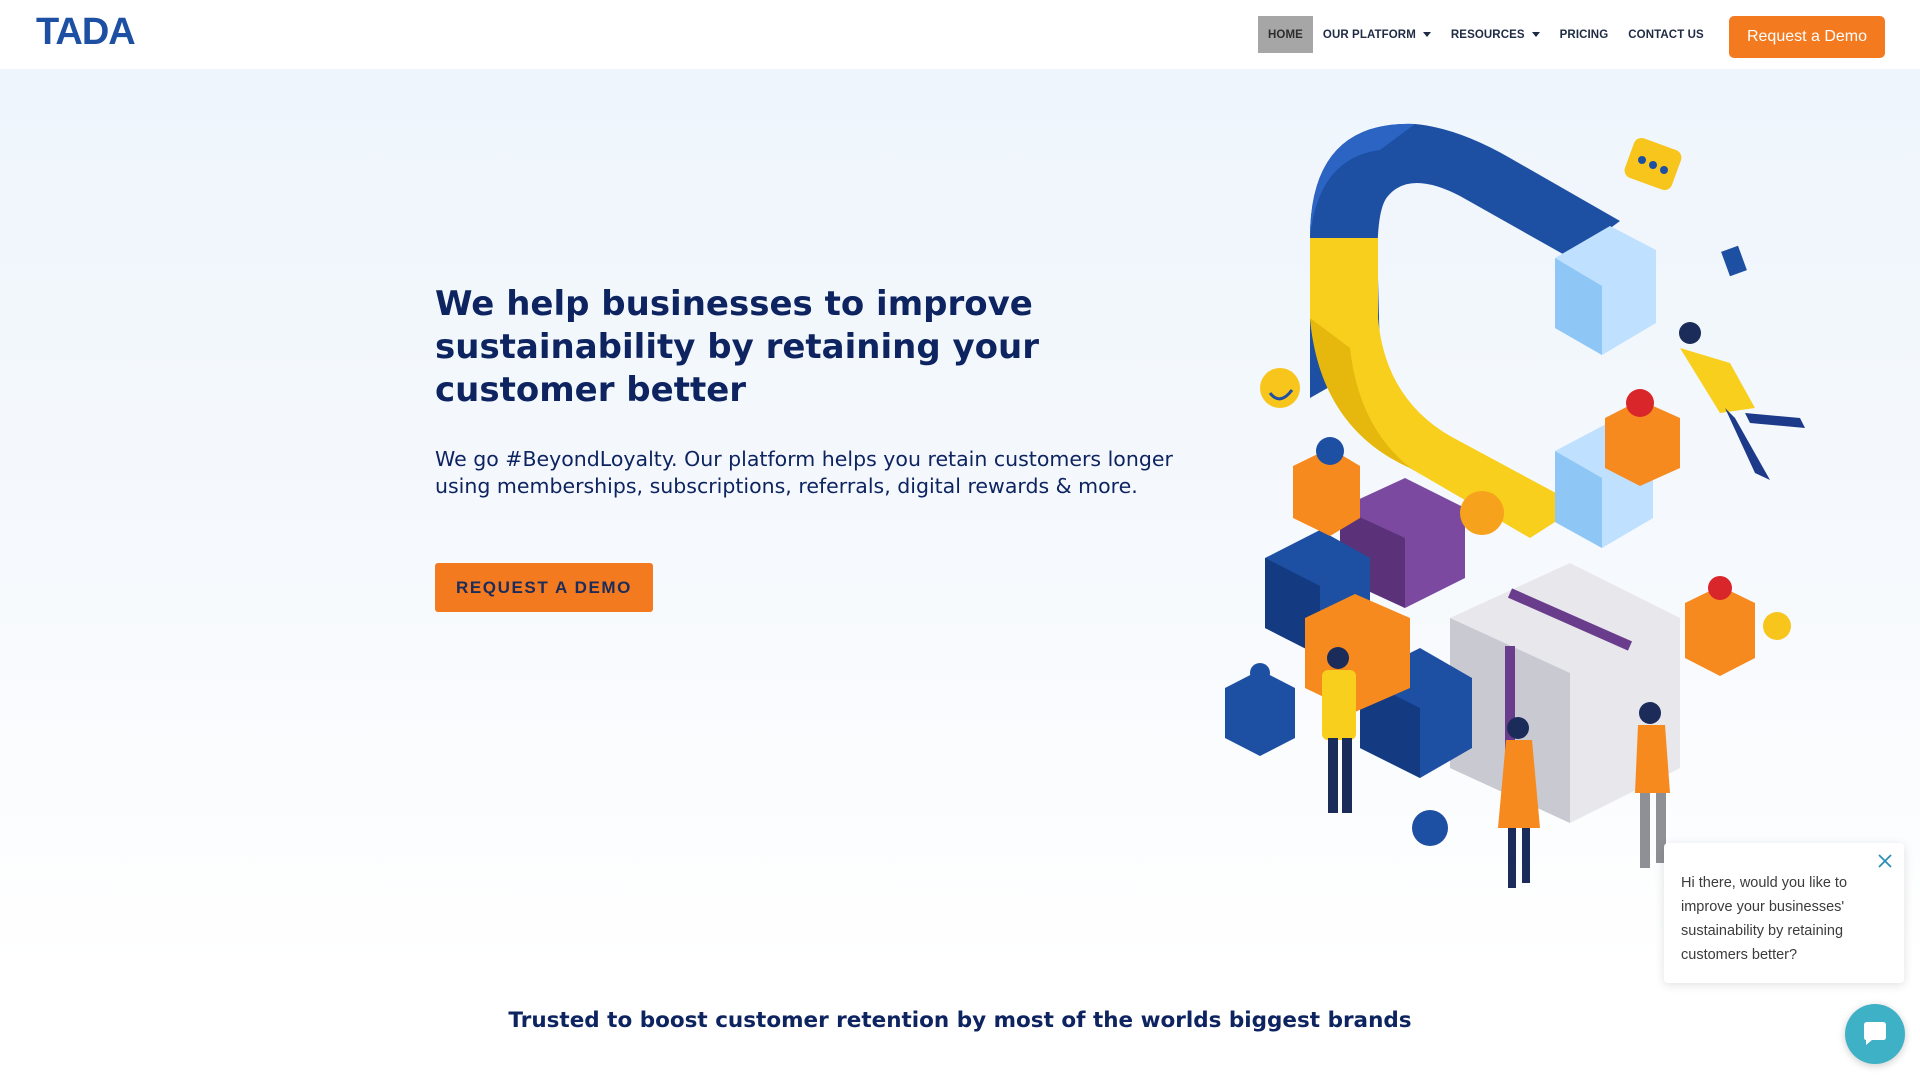  What do you see at coordinates (1339, 730) in the screenshot?
I see `person-man` at bounding box center [1339, 730].